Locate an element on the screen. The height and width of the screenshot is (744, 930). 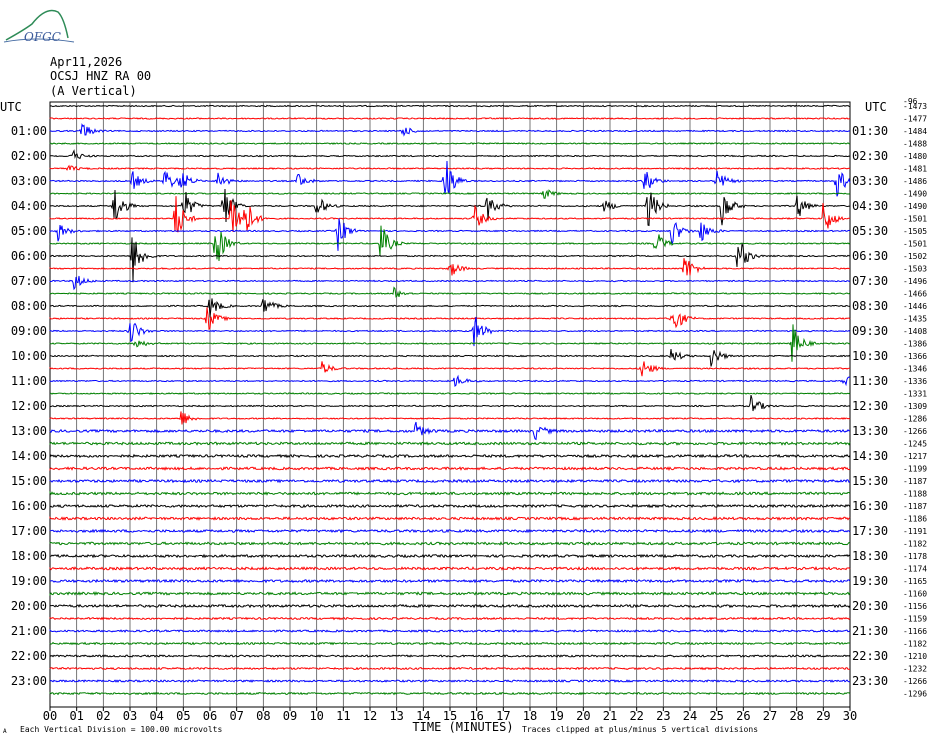
trace-offset-label: -1309 is located at coordinates (915, 406).